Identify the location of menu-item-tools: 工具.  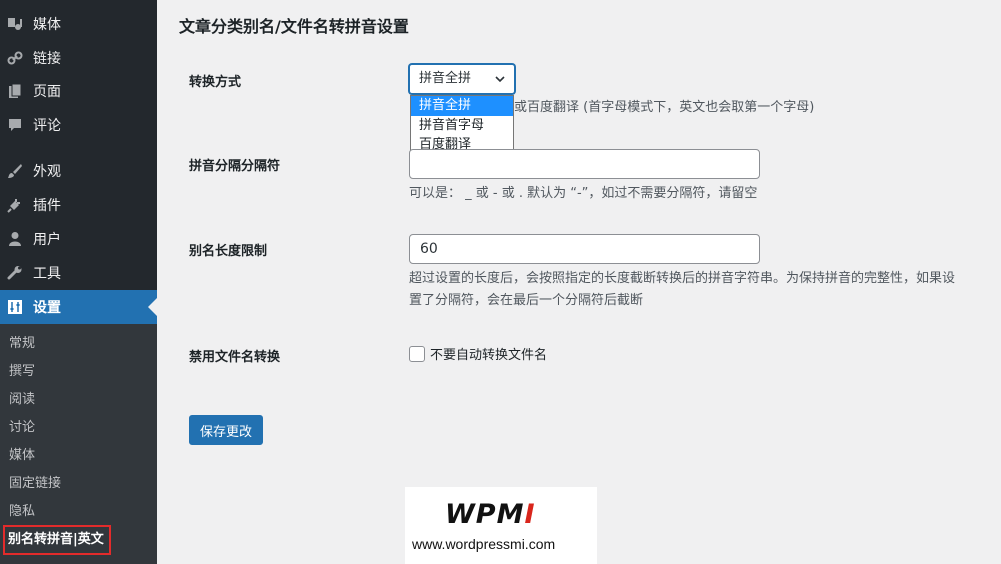
(78, 273).